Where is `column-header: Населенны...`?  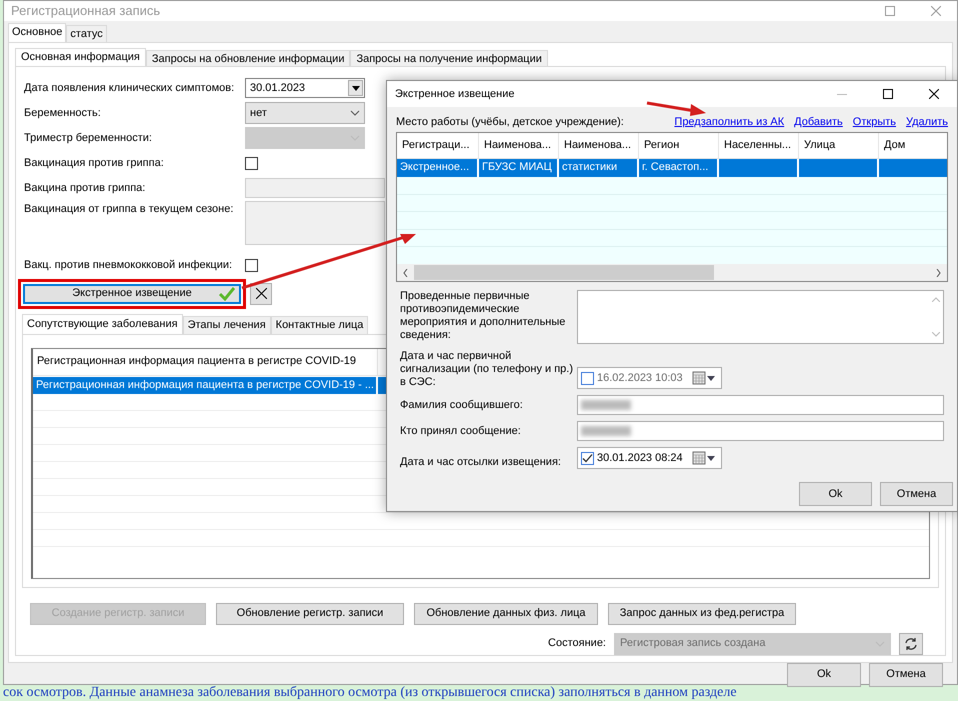 column-header: Населенны... is located at coordinates (759, 145).